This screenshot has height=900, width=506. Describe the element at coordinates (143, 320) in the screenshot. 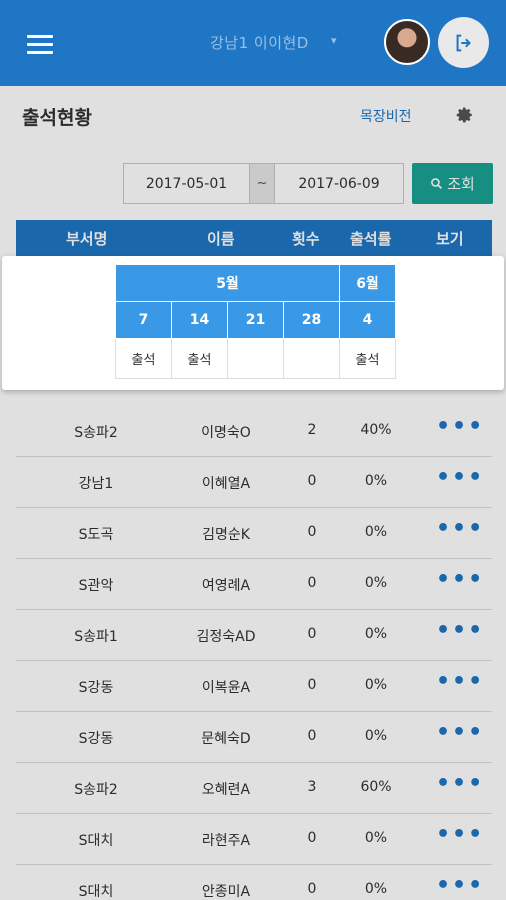

I see `day-header: 7` at that location.